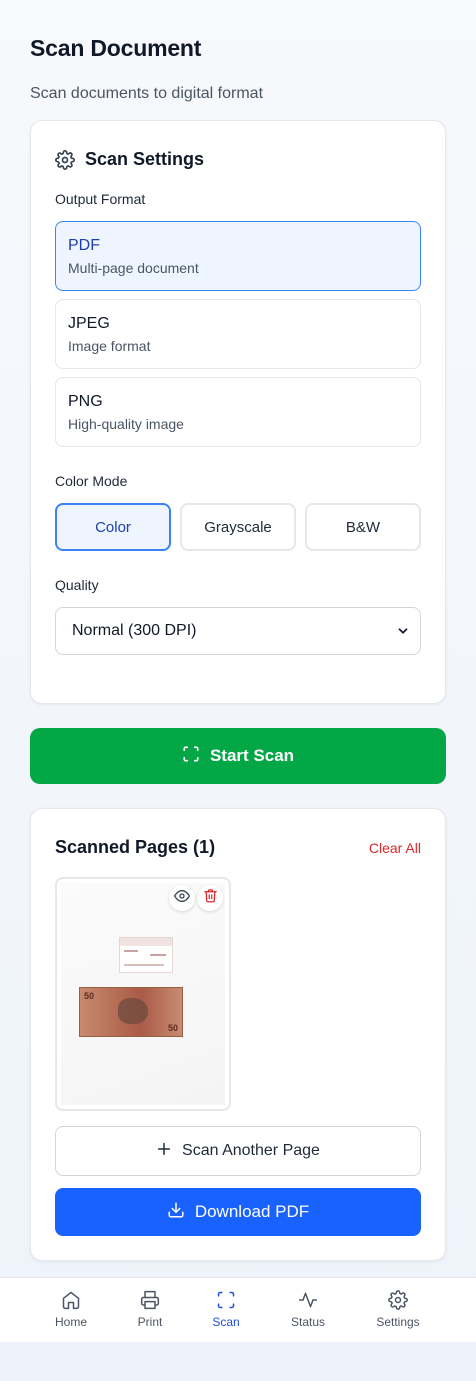  I want to click on format-option-png: PNG High-quality image, so click(238, 412).